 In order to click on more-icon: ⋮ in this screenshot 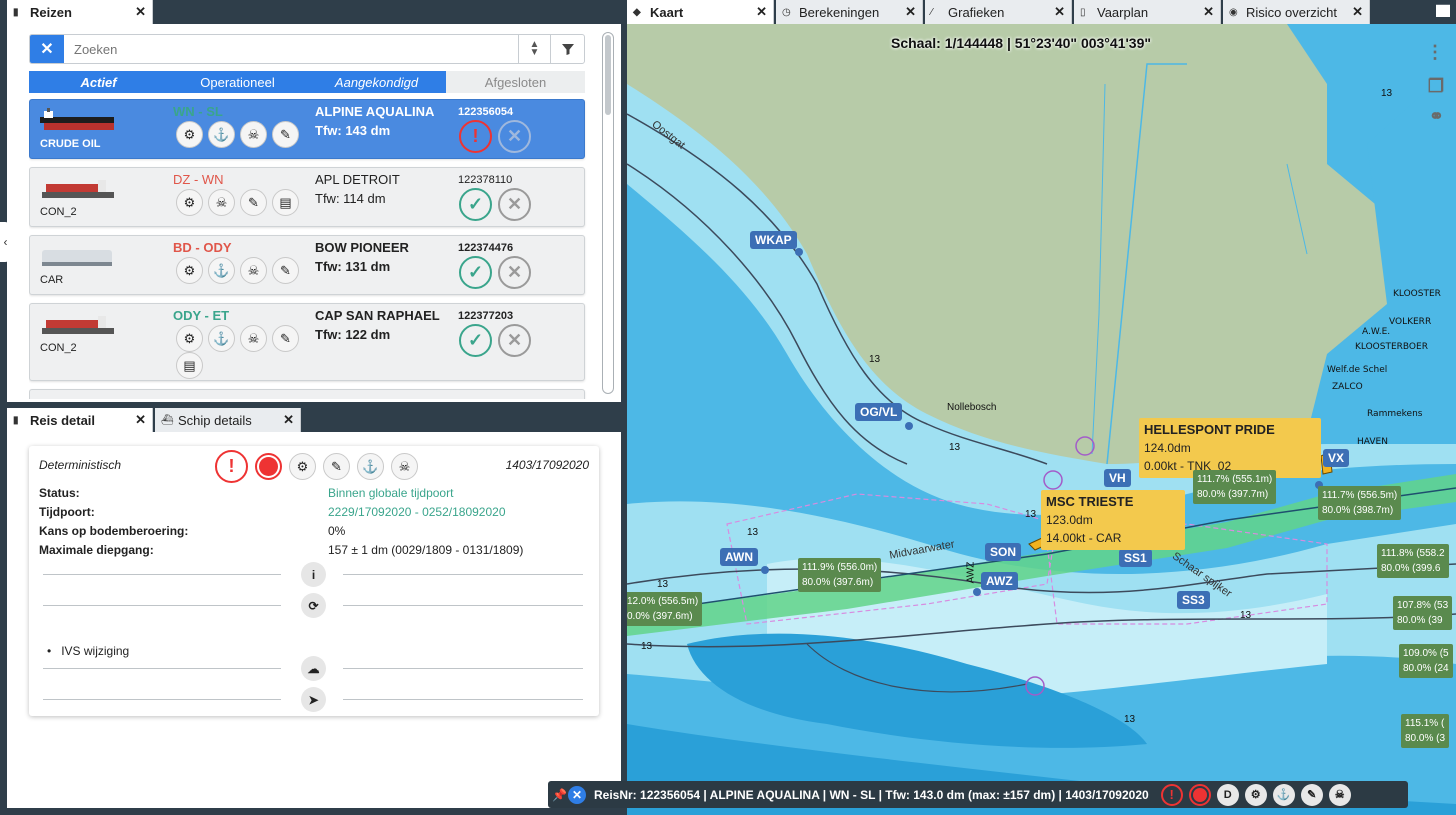, I will do `click(1435, 52)`.